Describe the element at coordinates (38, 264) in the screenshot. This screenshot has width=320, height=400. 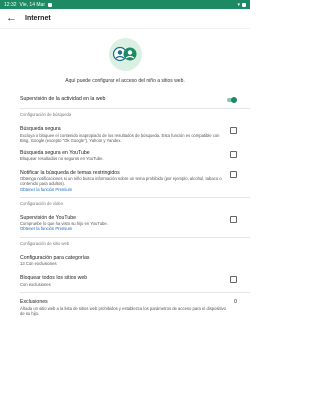
I see `categories-desc: 13 Con exclusiones` at that location.